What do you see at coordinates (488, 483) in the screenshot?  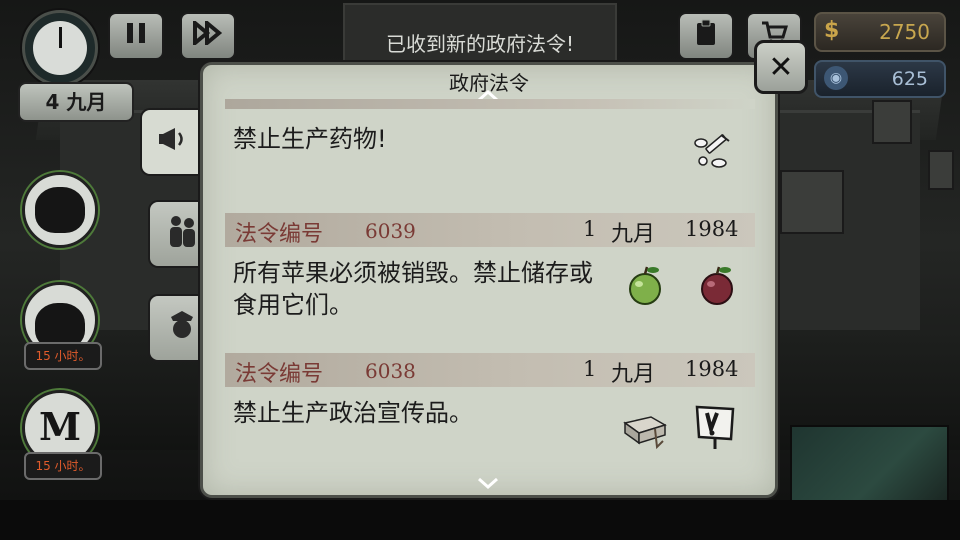 I see `scroll-down-button` at bounding box center [488, 483].